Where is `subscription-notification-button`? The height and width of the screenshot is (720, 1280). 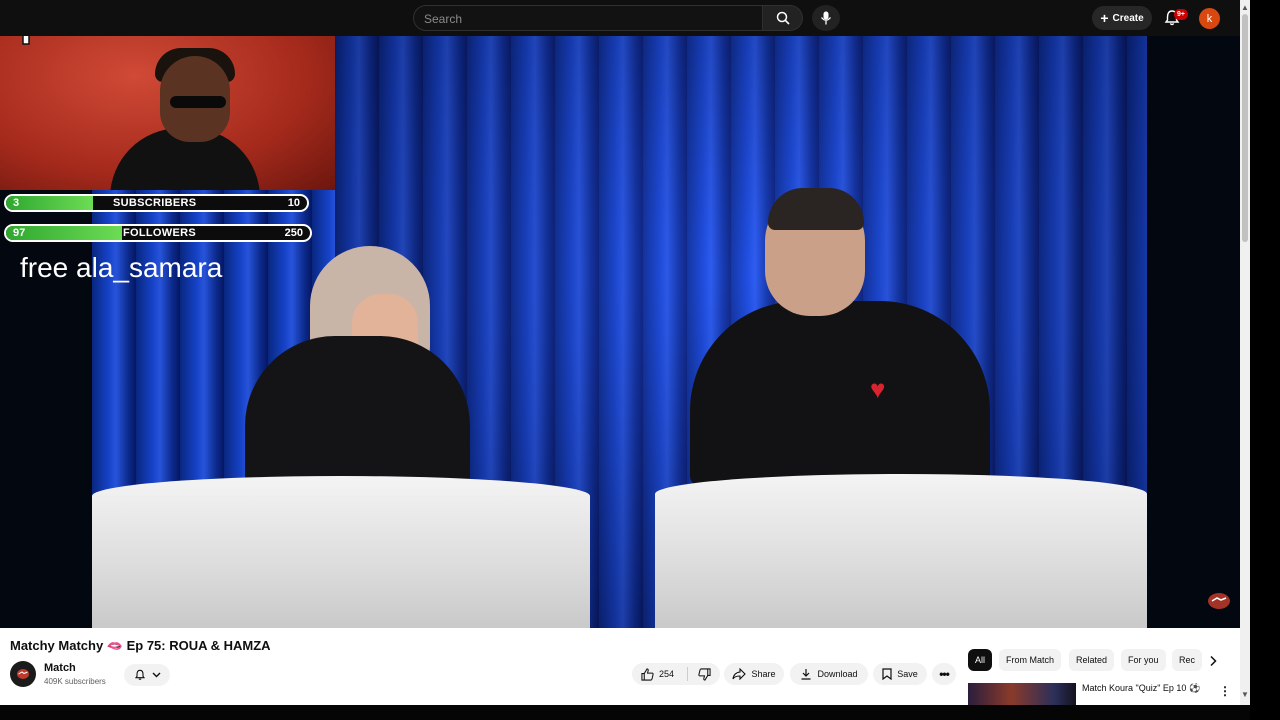
subscription-notification-button is located at coordinates (147, 675).